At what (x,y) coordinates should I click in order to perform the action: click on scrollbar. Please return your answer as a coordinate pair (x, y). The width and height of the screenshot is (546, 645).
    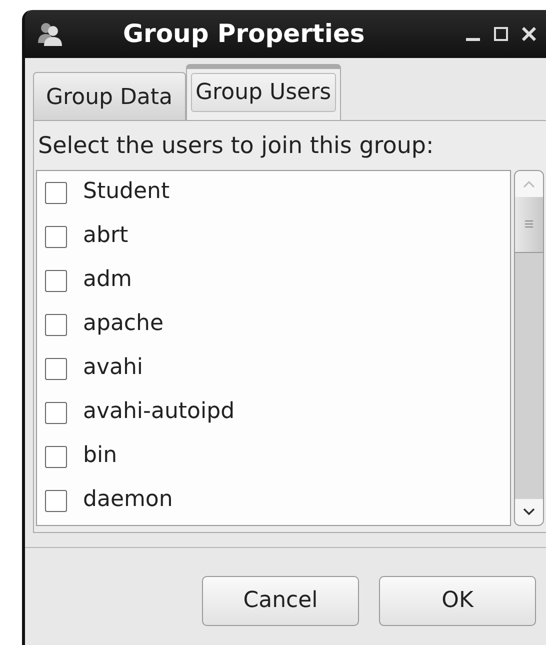
    Looking at the image, I should click on (529, 348).